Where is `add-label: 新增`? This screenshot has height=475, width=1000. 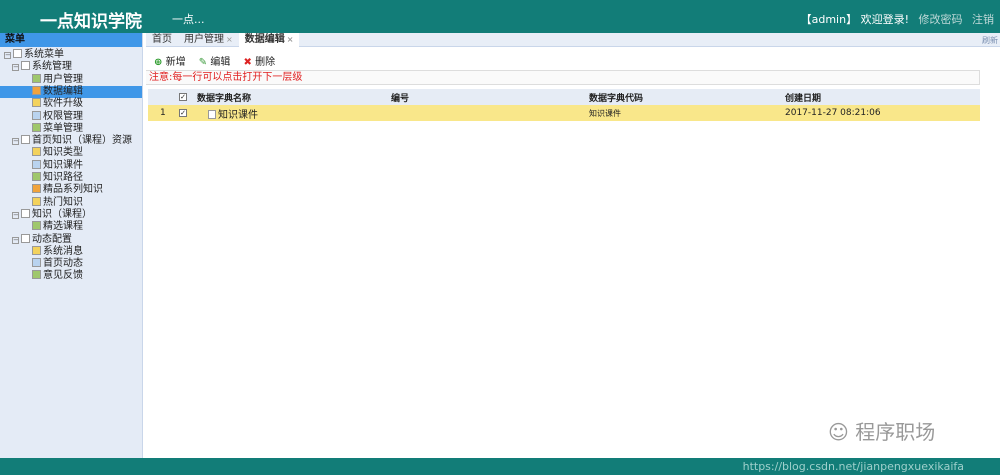 add-label: 新增 is located at coordinates (175, 62).